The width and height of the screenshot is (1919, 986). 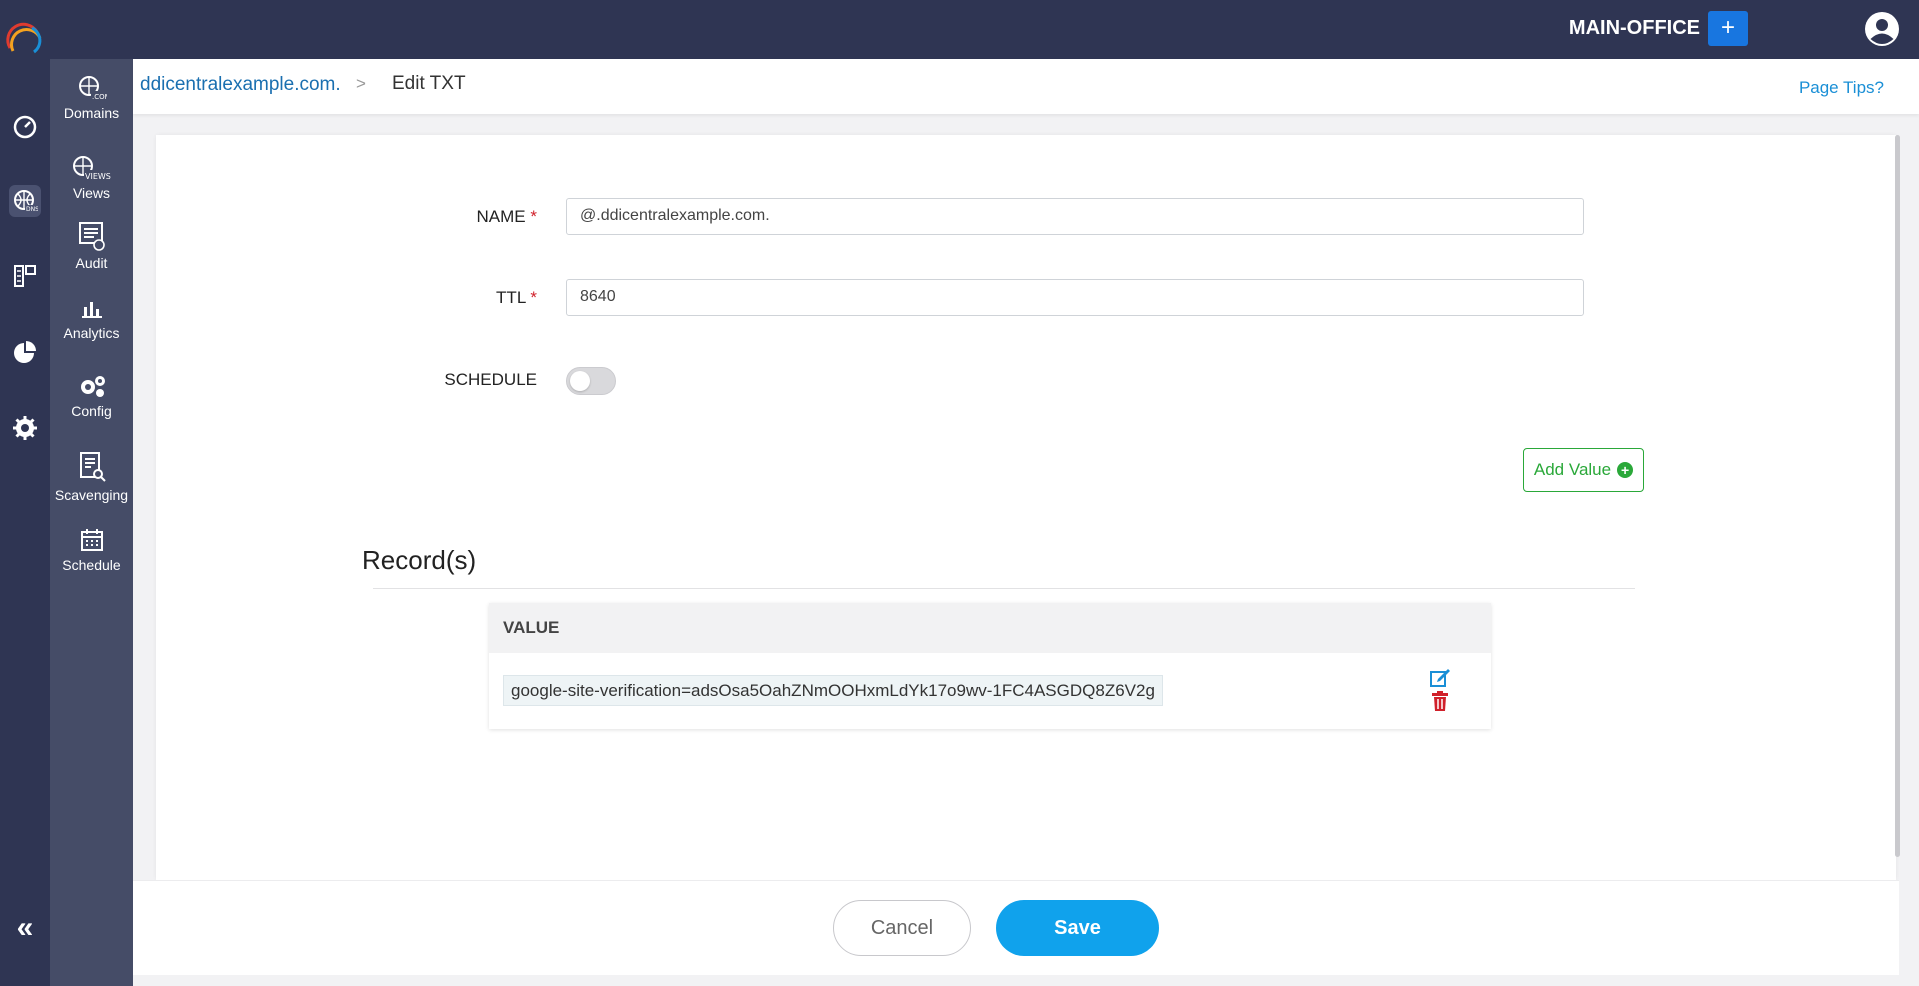 I want to click on icon-rail: DNS «, so click(x=25, y=493).